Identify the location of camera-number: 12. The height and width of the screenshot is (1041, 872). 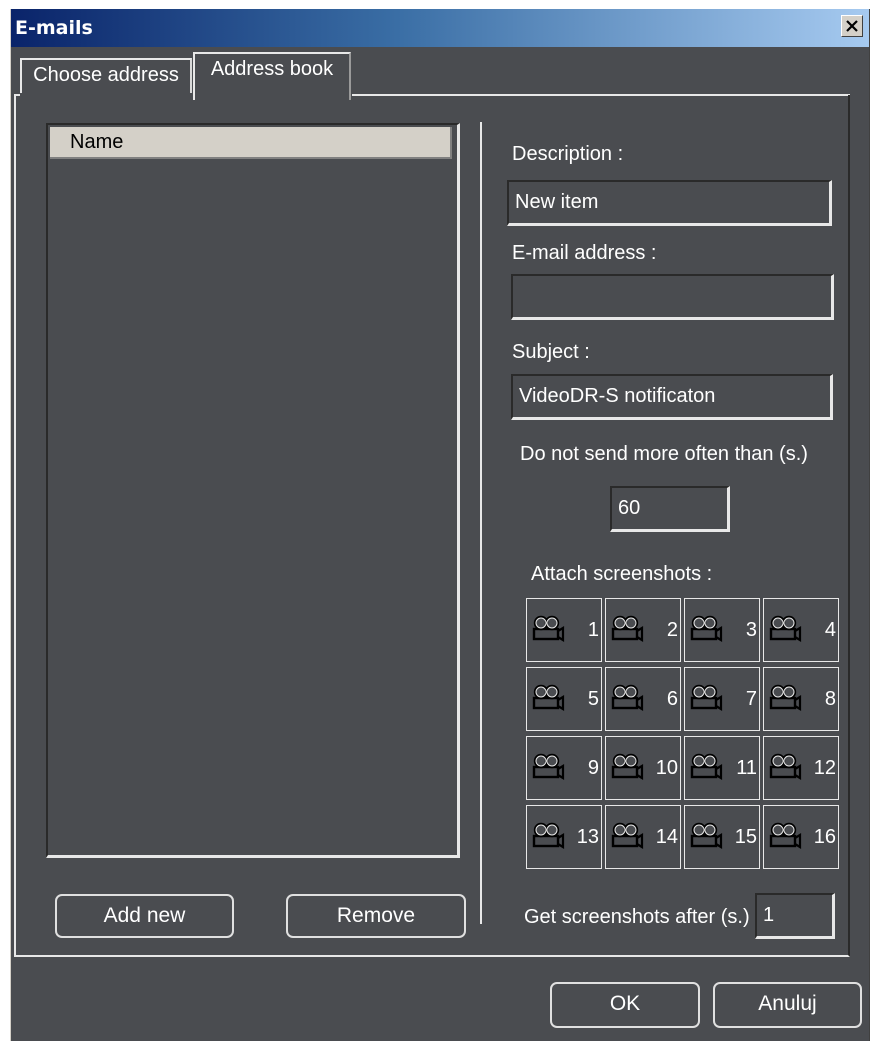
(824, 768).